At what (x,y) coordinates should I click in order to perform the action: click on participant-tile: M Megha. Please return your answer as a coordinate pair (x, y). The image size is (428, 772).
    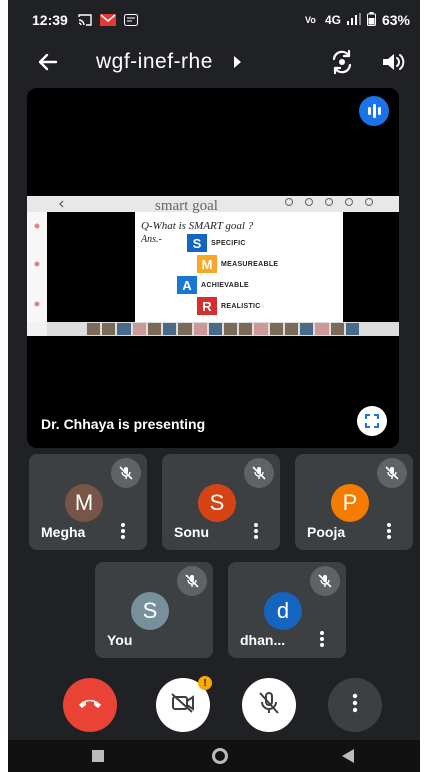
    Looking at the image, I should click on (88, 502).